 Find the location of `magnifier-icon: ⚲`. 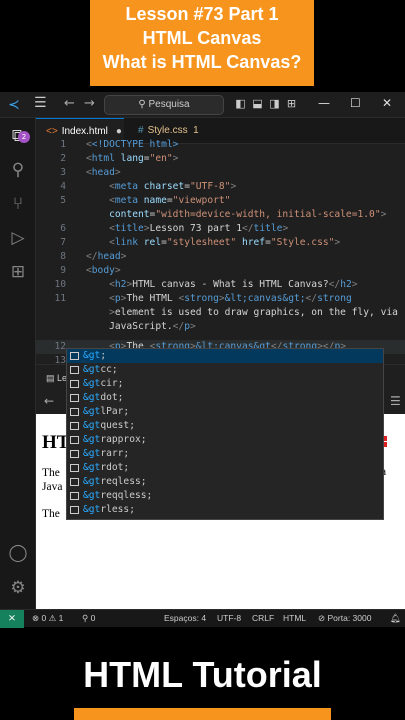

magnifier-icon: ⚲ is located at coordinates (142, 104).